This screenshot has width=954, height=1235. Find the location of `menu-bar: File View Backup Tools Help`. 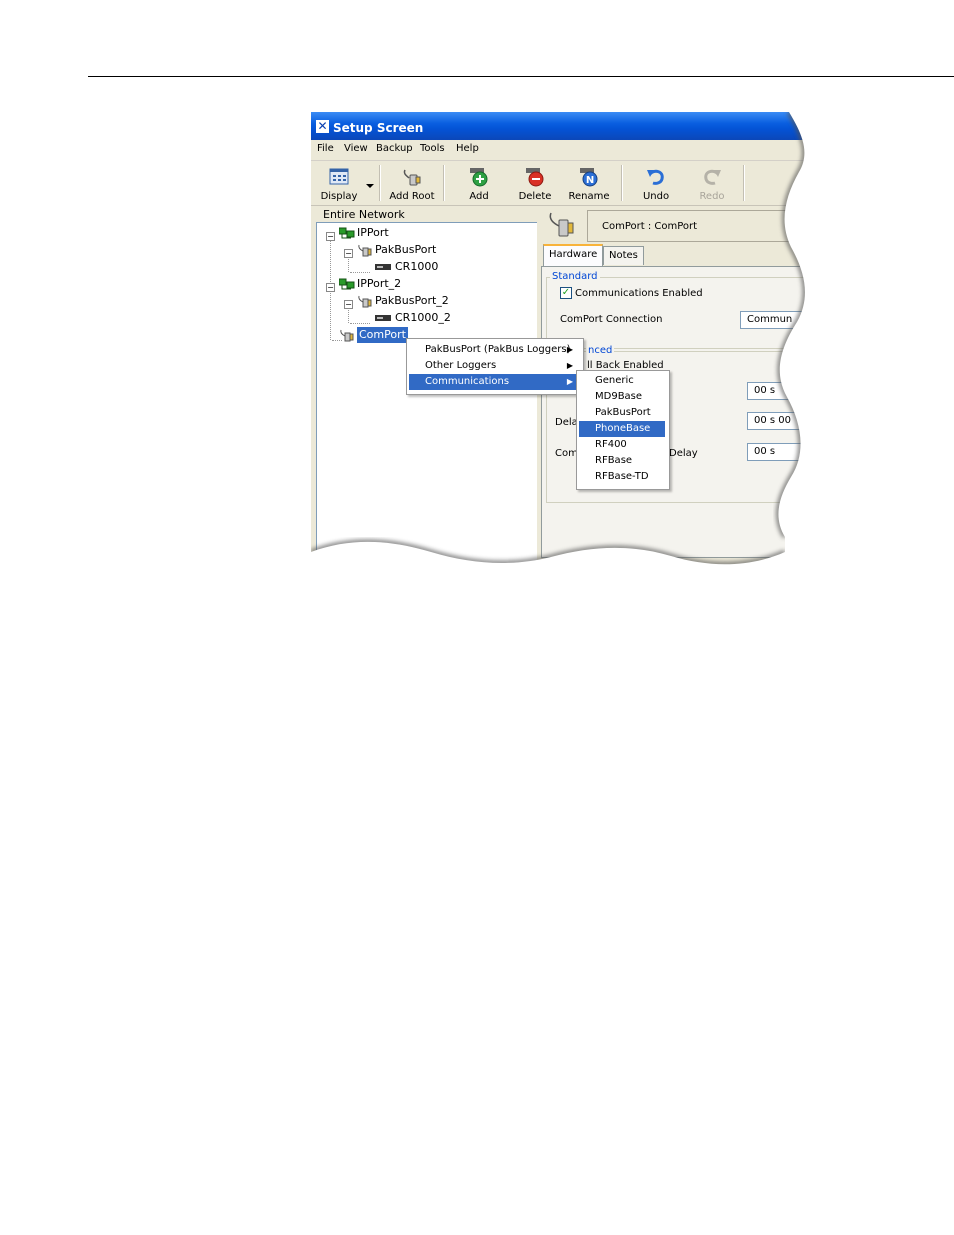

menu-bar: File View Backup Tools Help is located at coordinates (571, 150).